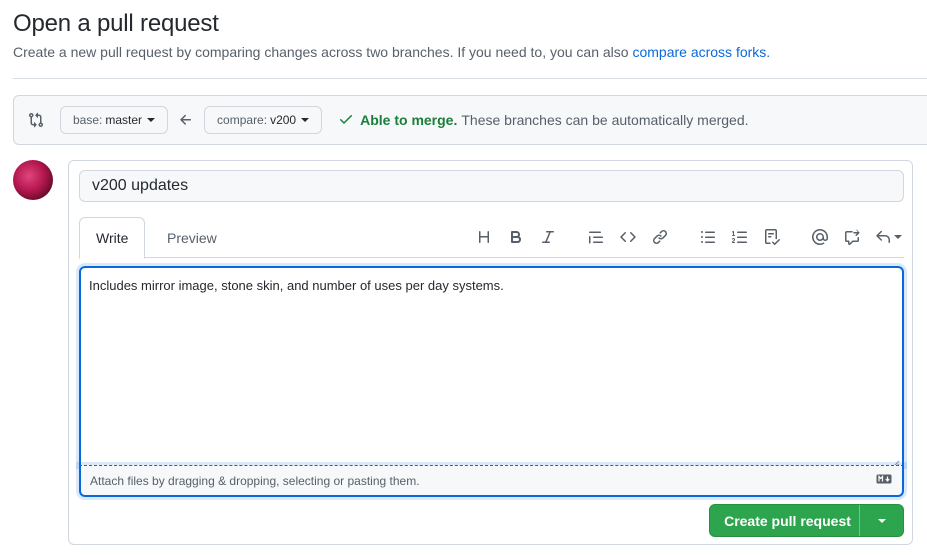 Image resolution: width=927 pixels, height=555 pixels. Describe the element at coordinates (33, 180) in the screenshot. I see `avatar` at that location.